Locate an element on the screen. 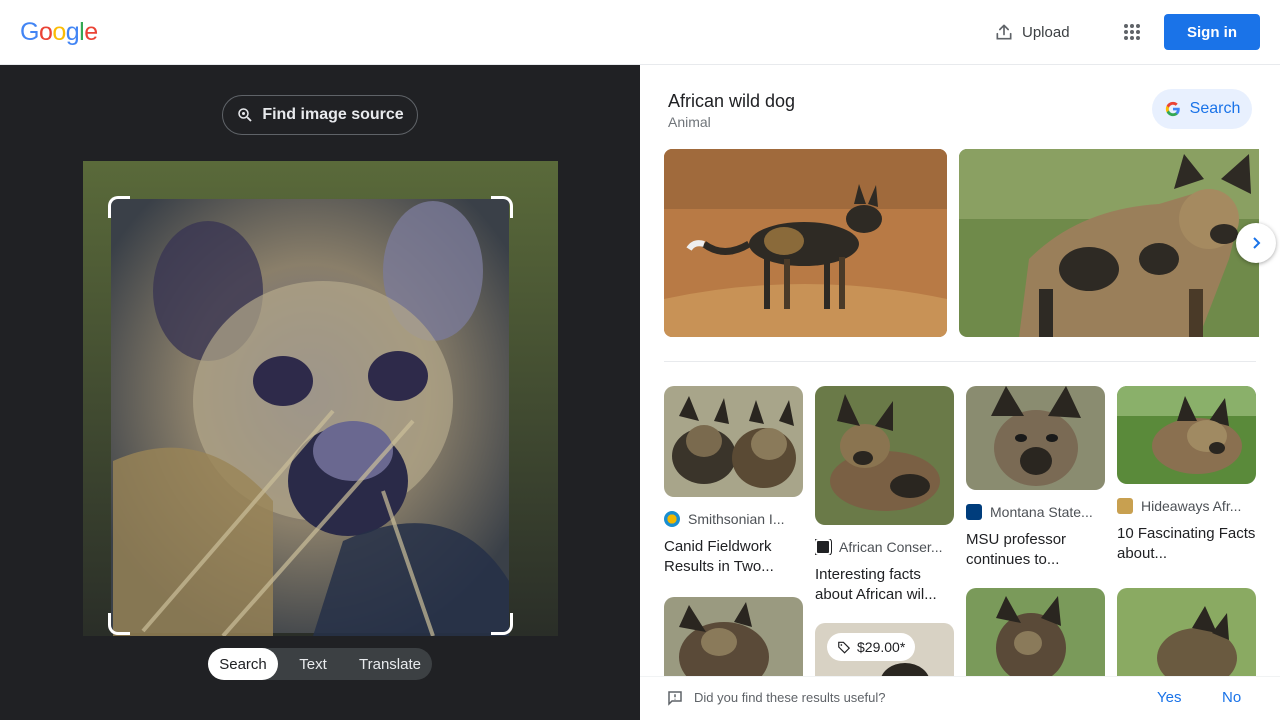 This screenshot has width=1280, height=720. smithsonian-favicon-icon is located at coordinates (672, 519).